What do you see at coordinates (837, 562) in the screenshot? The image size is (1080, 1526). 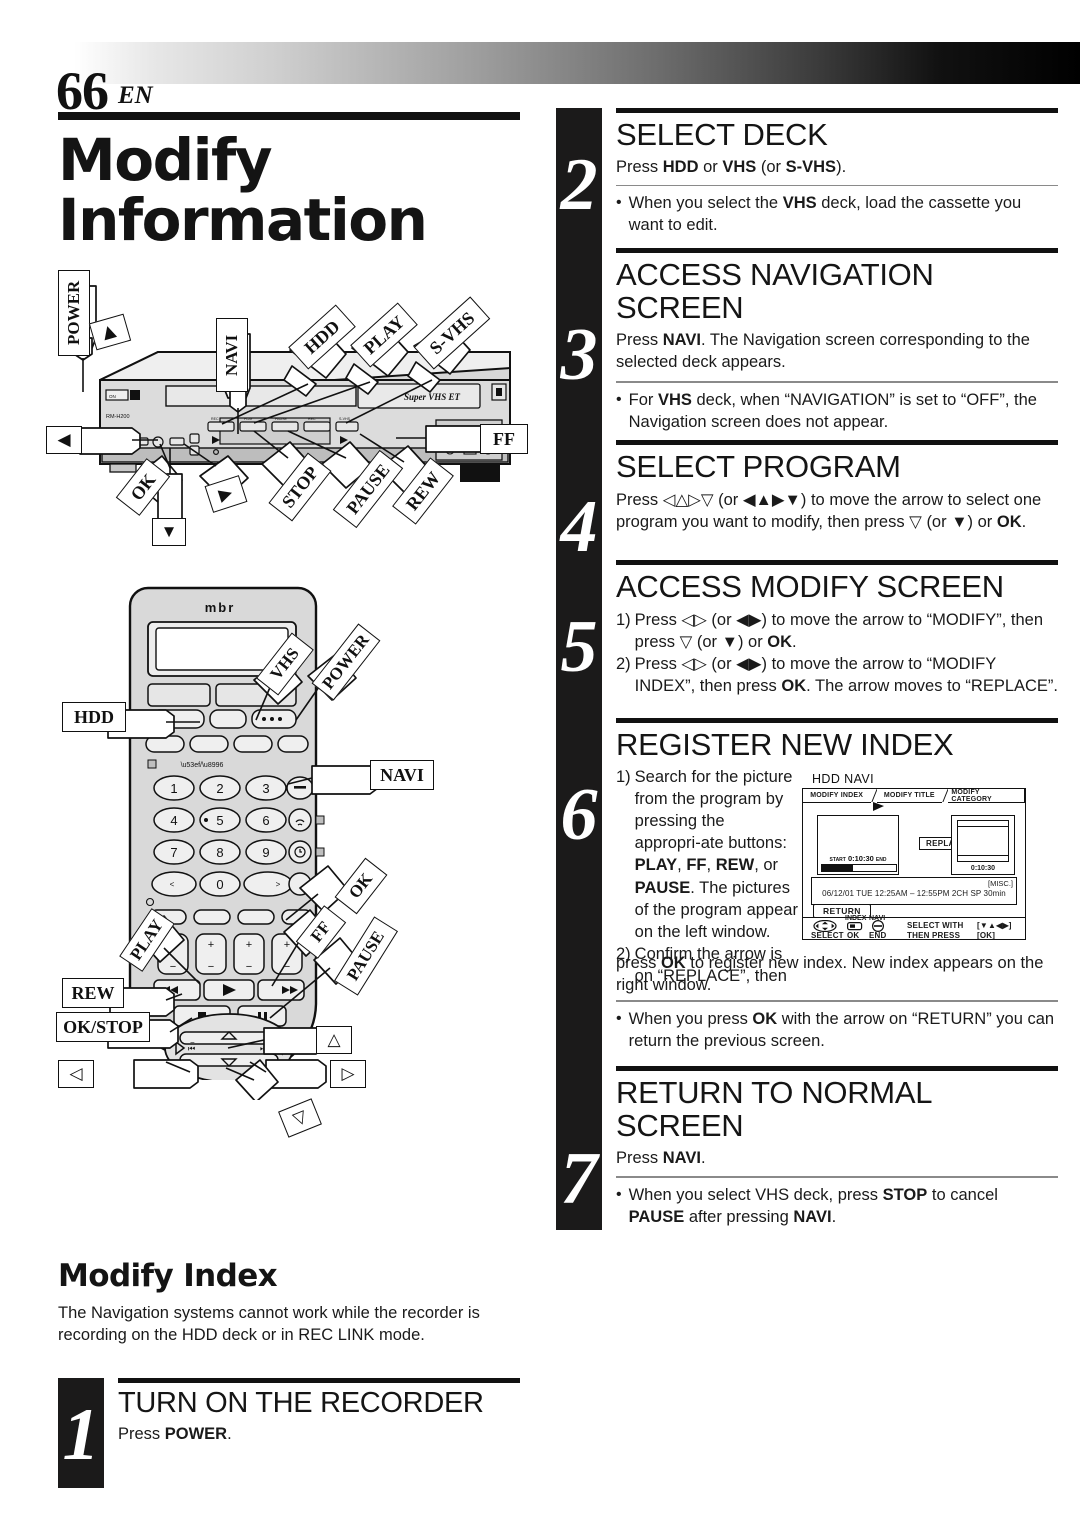 I see `step-5-rule` at bounding box center [837, 562].